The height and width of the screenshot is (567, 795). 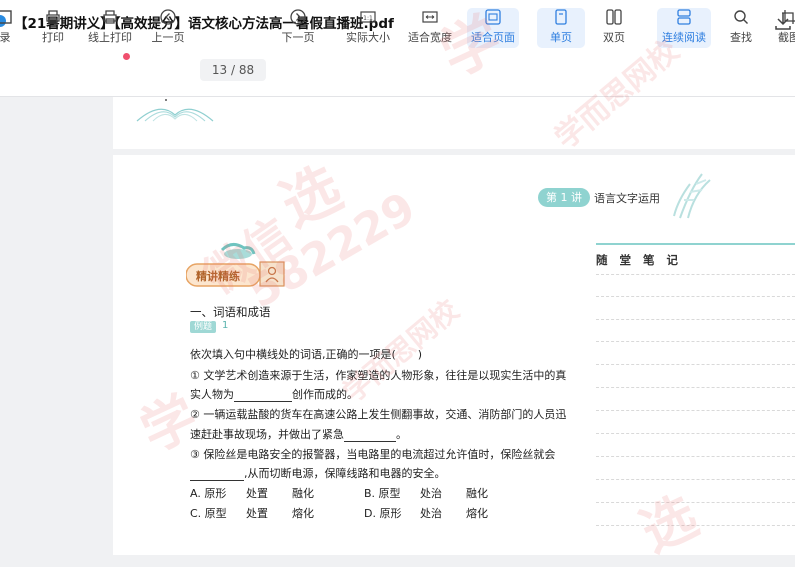 I want to click on toolbar-double-page-button: 双页, so click(x=614, y=28).